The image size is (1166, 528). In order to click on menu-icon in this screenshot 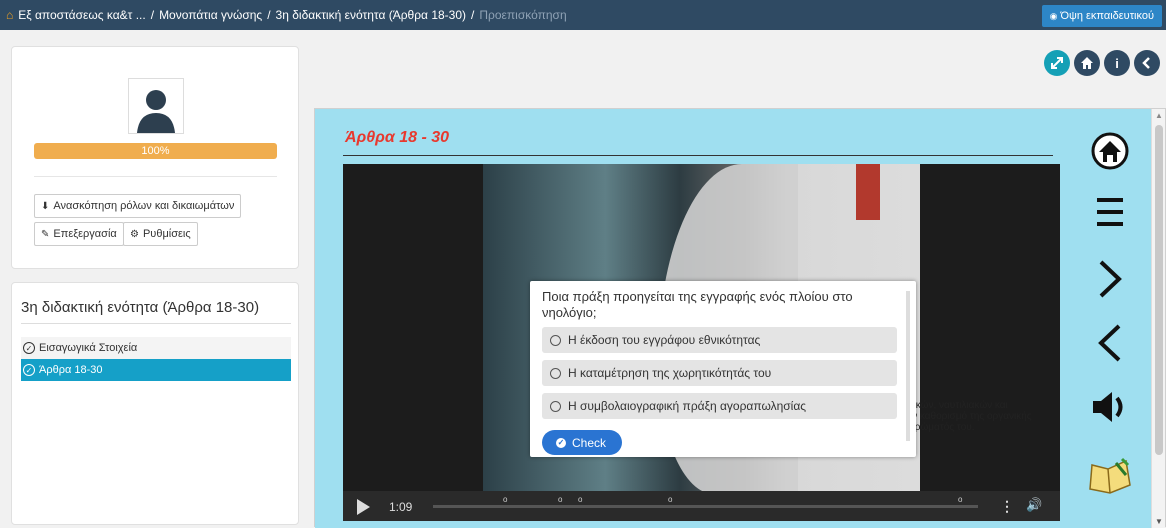, I will do `click(1110, 212)`.